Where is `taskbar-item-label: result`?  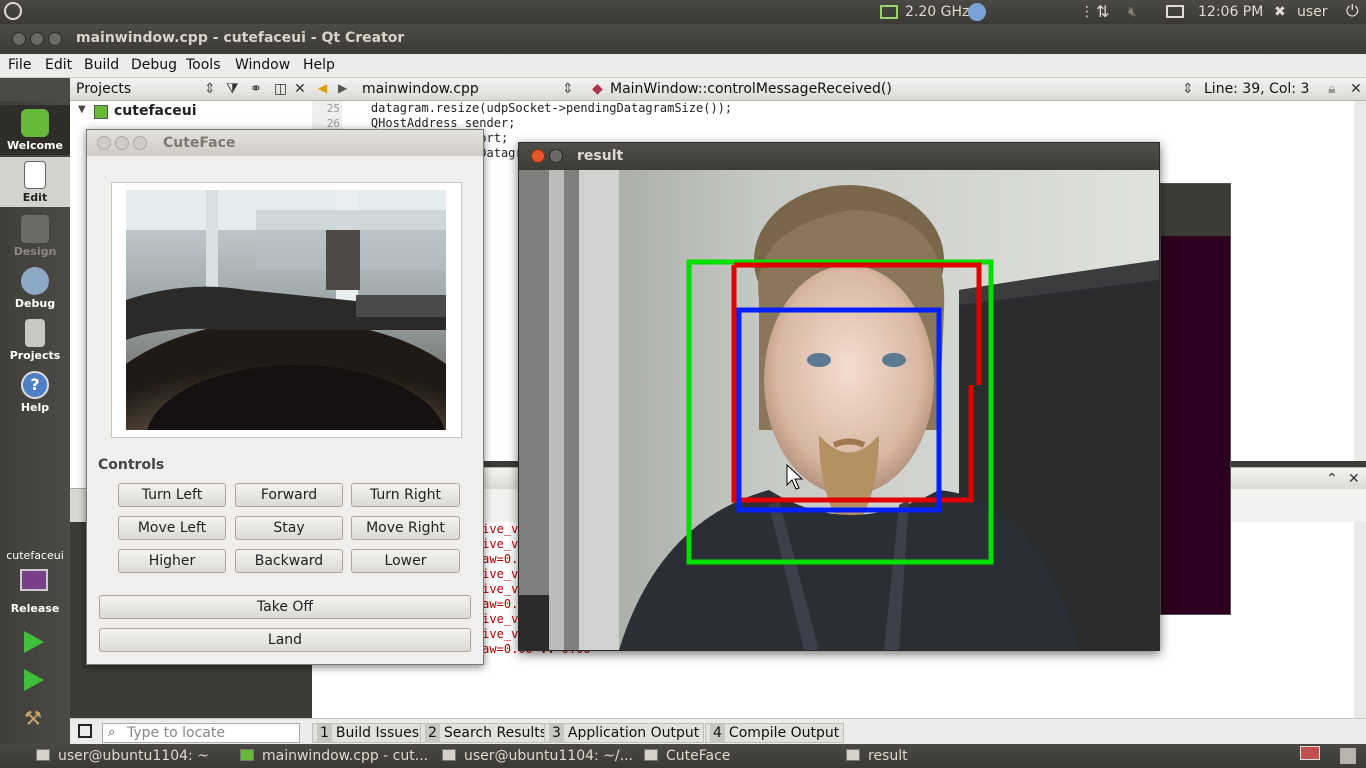
taskbar-item-label: result is located at coordinates (888, 756).